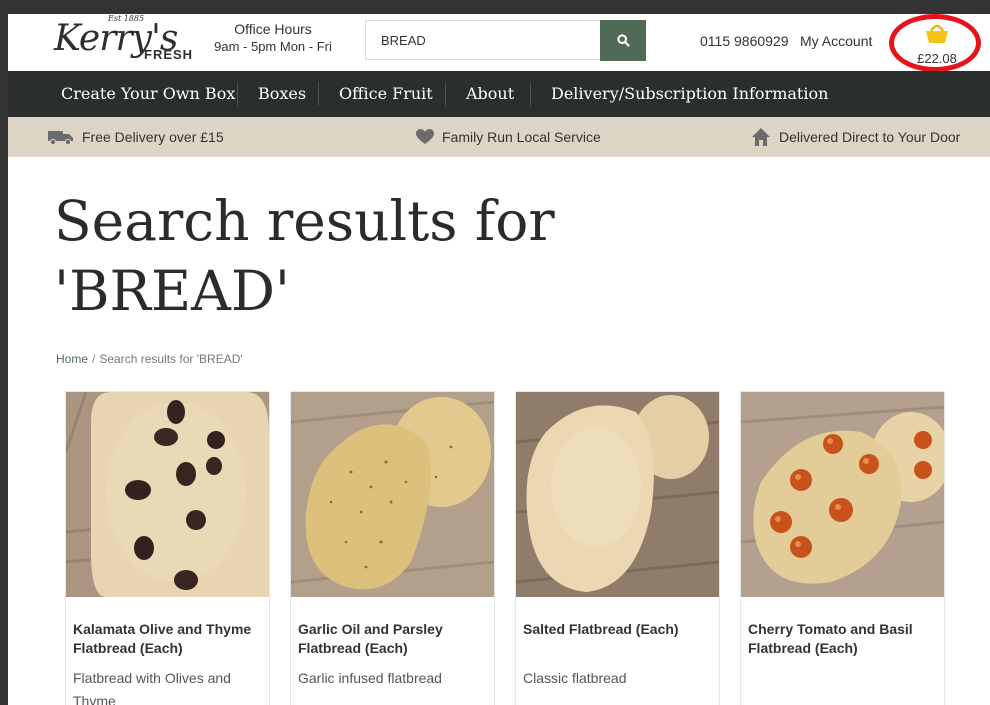  What do you see at coordinates (148, 94) in the screenshot?
I see `nav-item-create-your-own-box: Create Your Own Box` at bounding box center [148, 94].